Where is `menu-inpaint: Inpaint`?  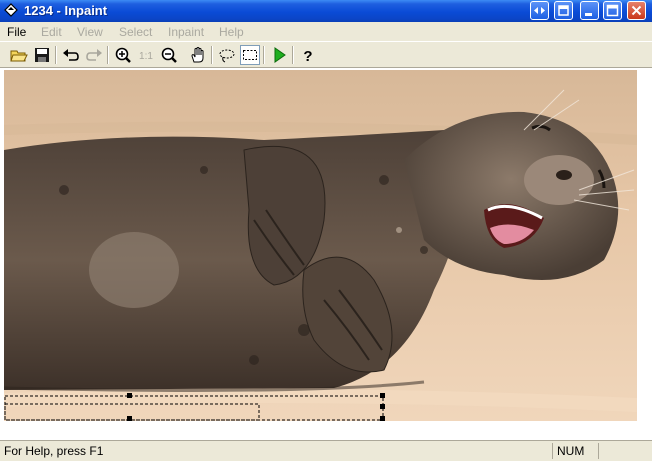 menu-inpaint: Inpaint is located at coordinates (186, 32).